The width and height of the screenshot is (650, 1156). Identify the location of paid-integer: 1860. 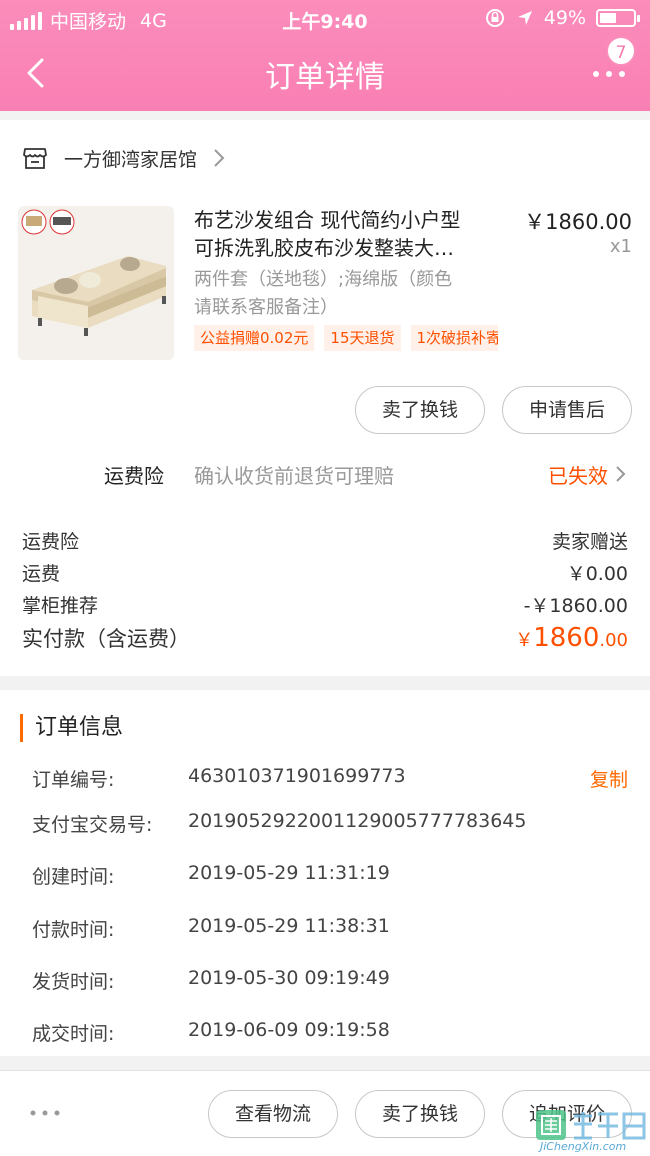
(566, 638).